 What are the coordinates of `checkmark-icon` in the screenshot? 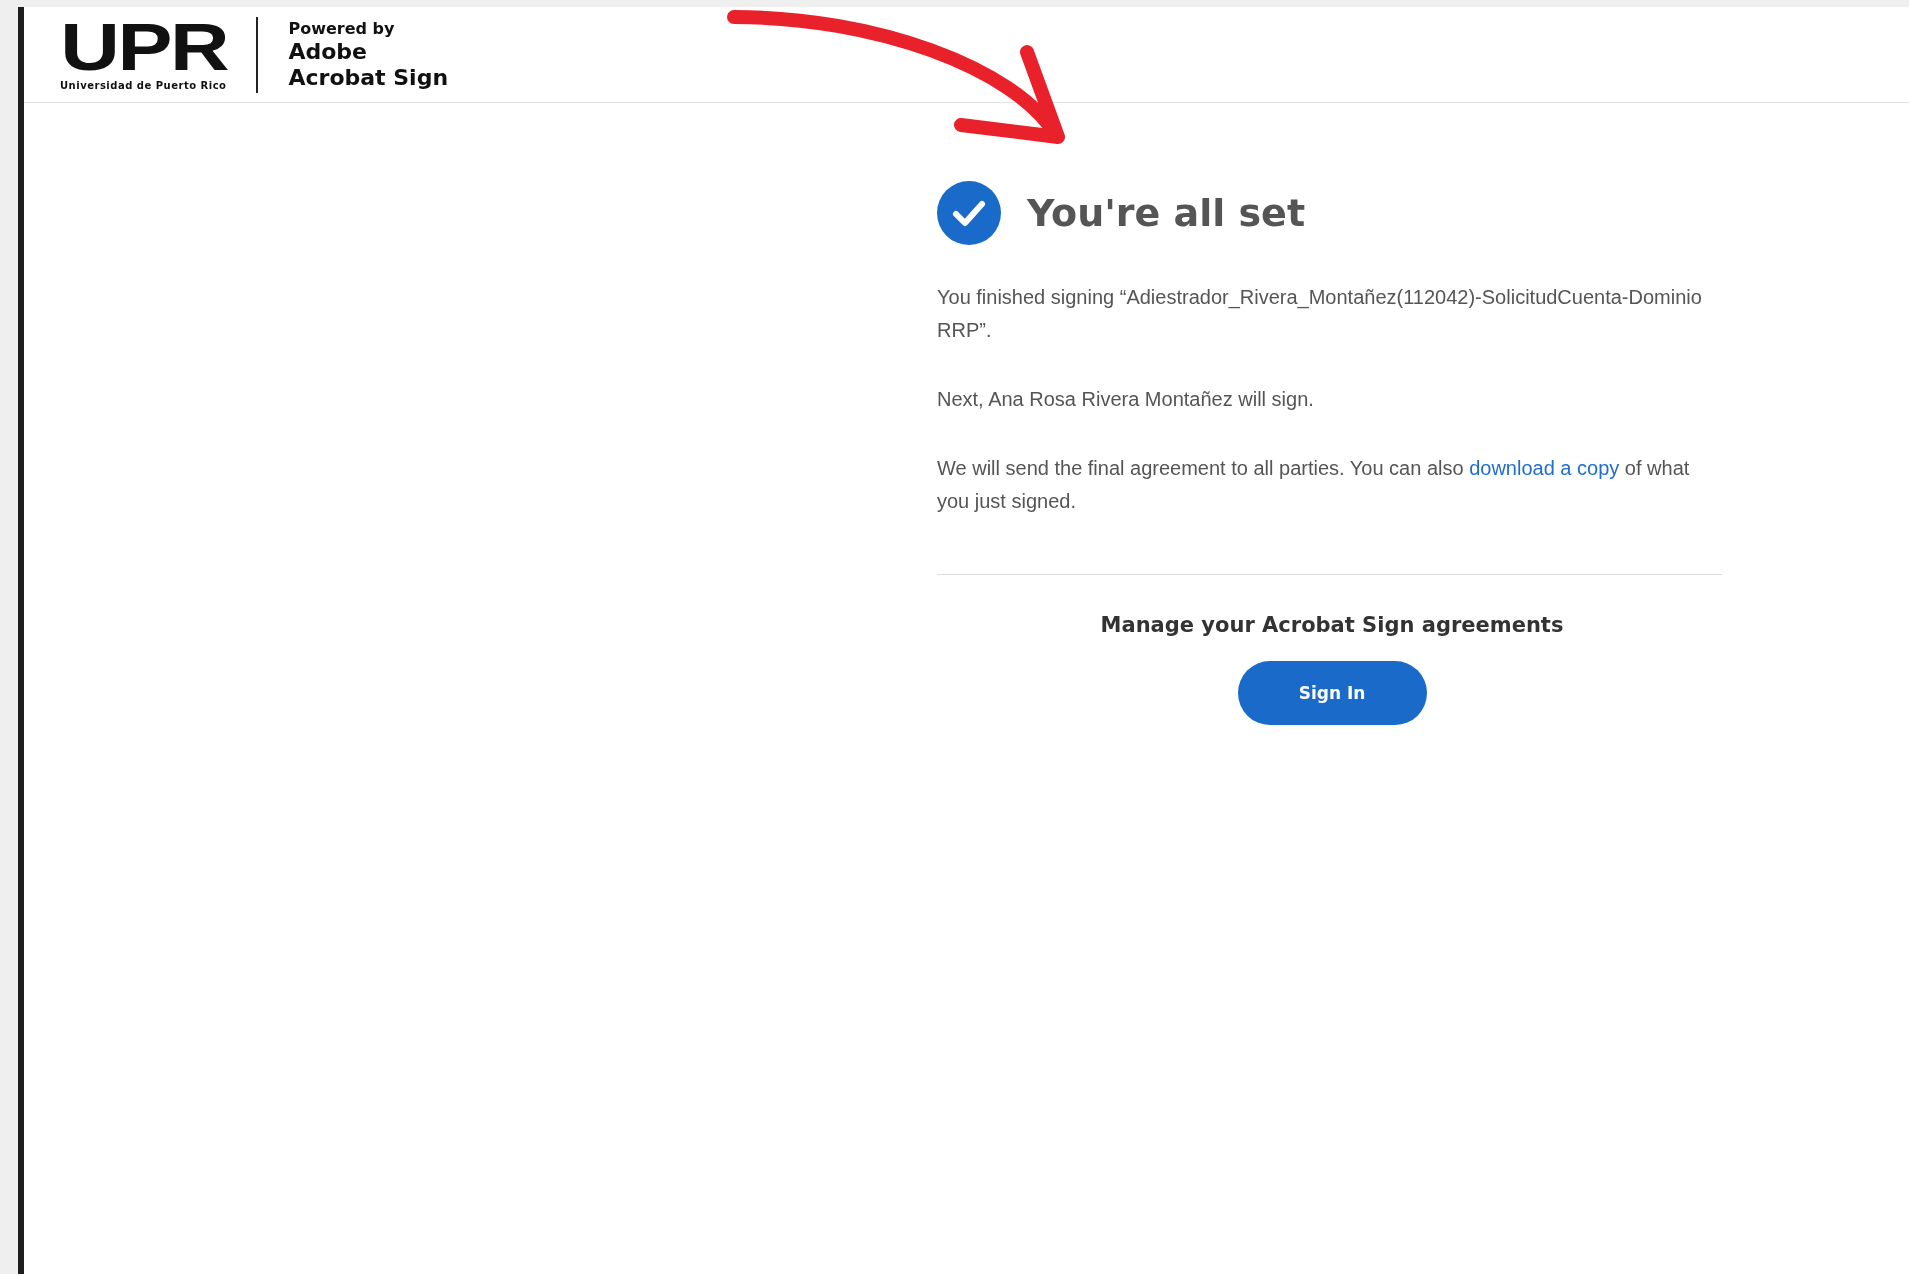 It's located at (969, 213).